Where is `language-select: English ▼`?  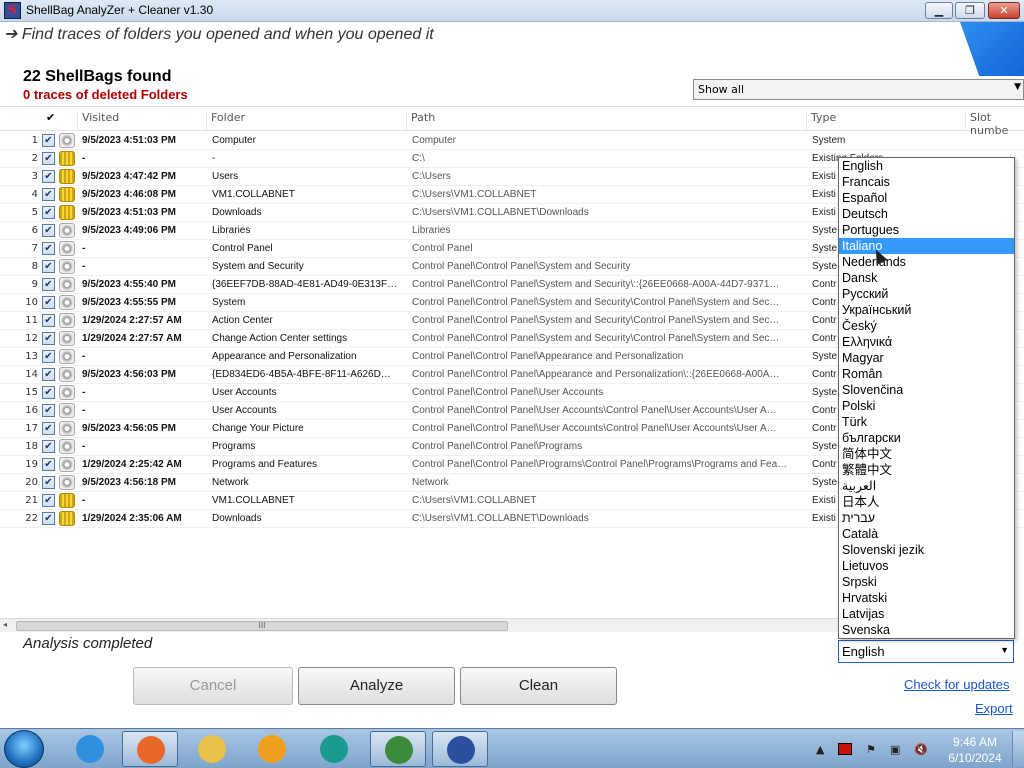
language-select: English ▼ is located at coordinates (926, 651).